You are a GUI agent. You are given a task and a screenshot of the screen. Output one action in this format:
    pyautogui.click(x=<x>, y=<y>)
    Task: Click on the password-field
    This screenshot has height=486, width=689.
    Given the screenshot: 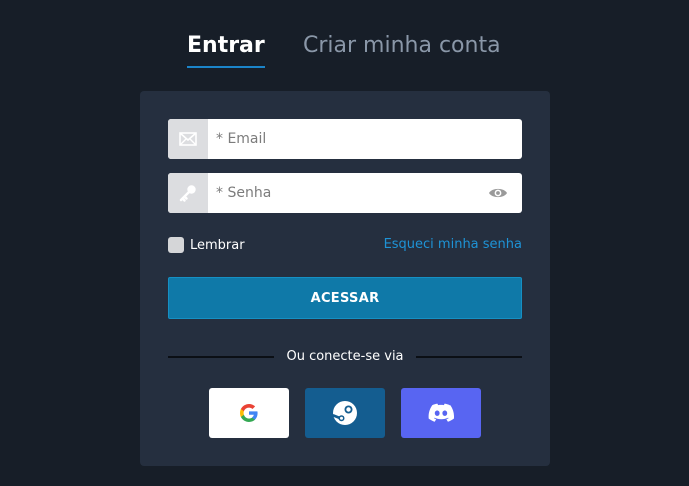 What is the action you would take?
    pyautogui.click(x=345, y=193)
    